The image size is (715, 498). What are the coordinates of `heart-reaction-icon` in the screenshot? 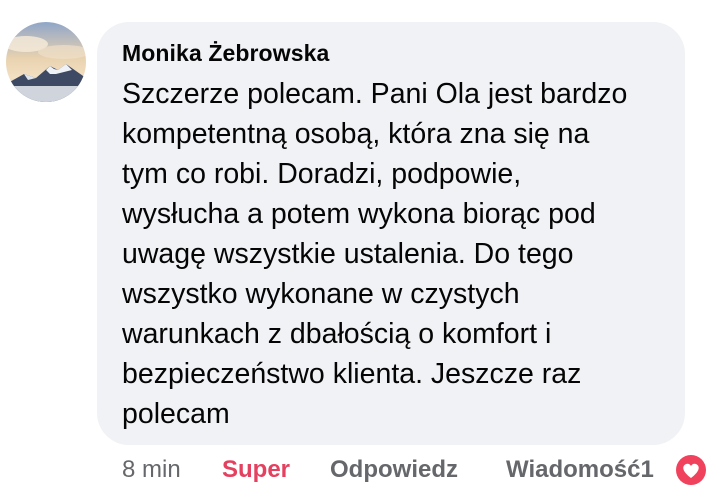 It's located at (691, 470).